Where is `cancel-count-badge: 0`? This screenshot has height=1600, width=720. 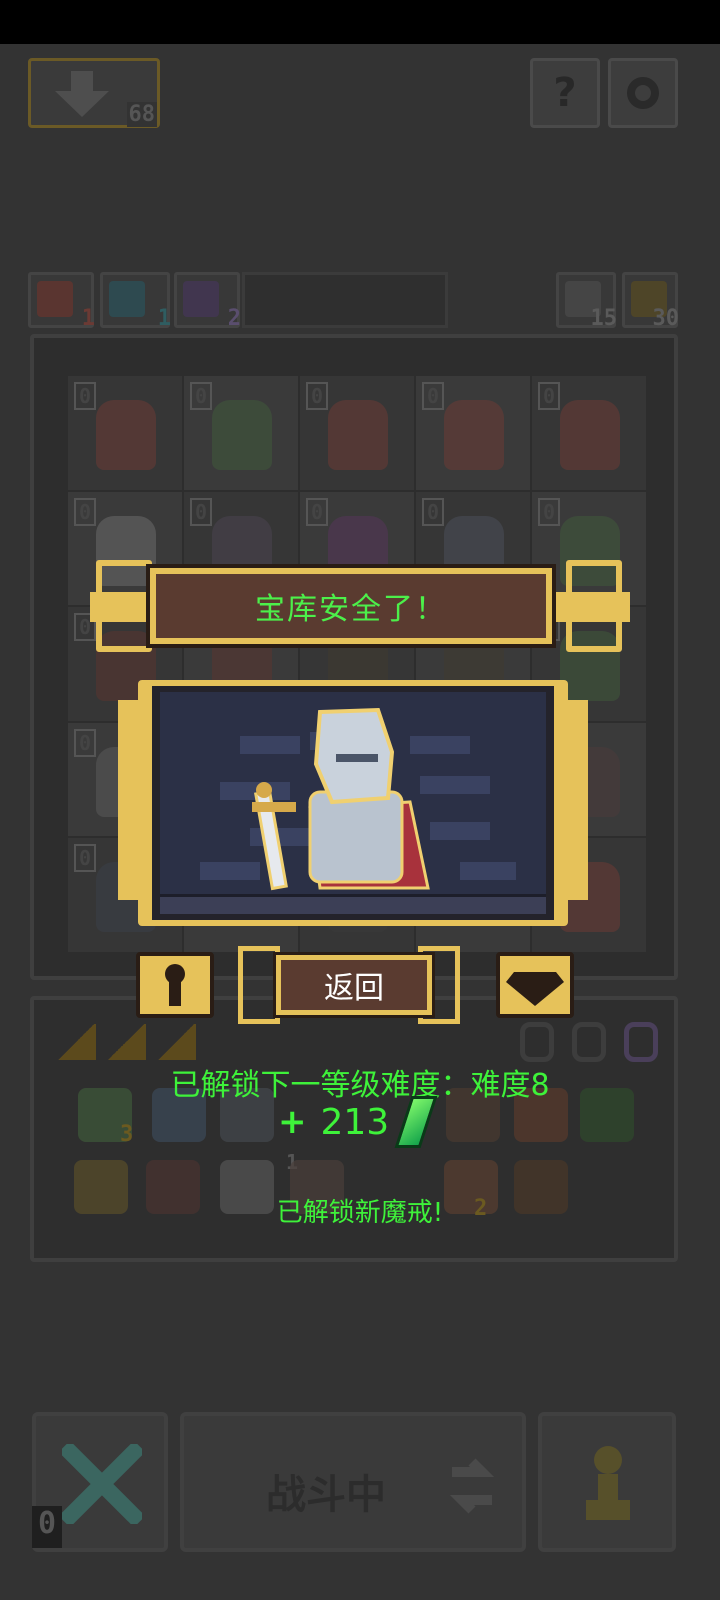
cancel-count-badge: 0 is located at coordinates (47, 1527).